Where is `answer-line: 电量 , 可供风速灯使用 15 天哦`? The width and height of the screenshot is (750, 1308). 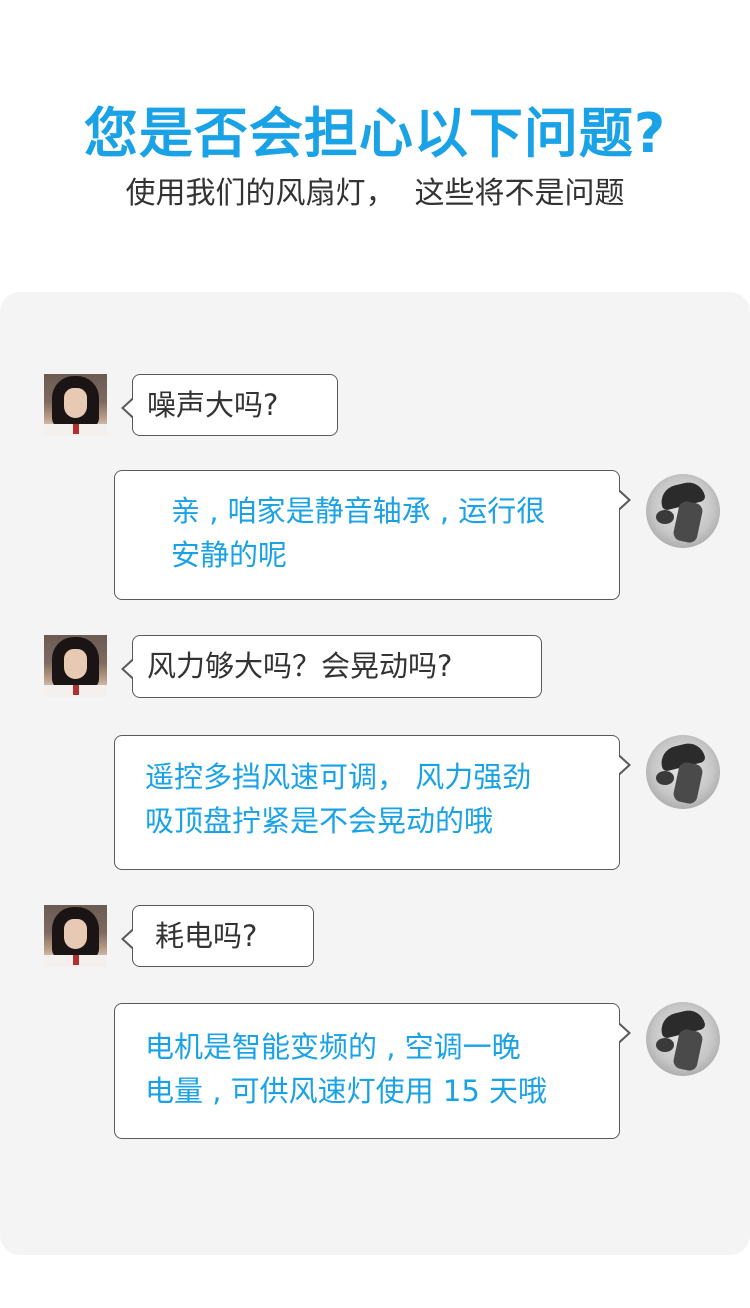
answer-line: 电量 , 可供风速灯使用 15 天哦 is located at coordinates (346, 1091).